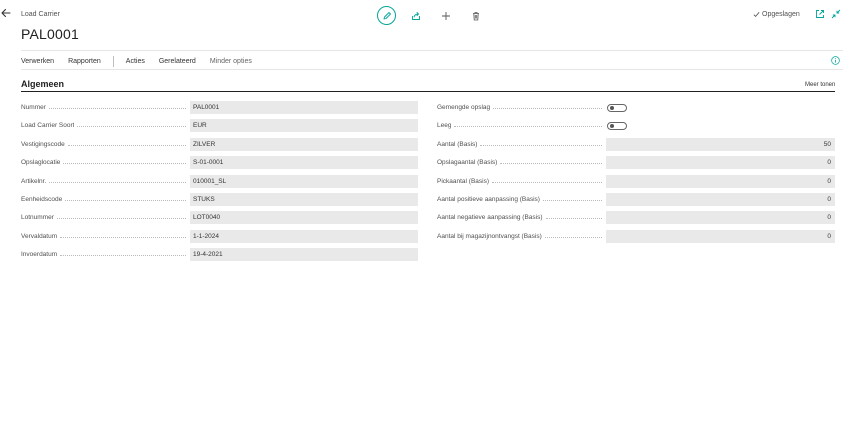  I want to click on pencil-icon, so click(387, 15).